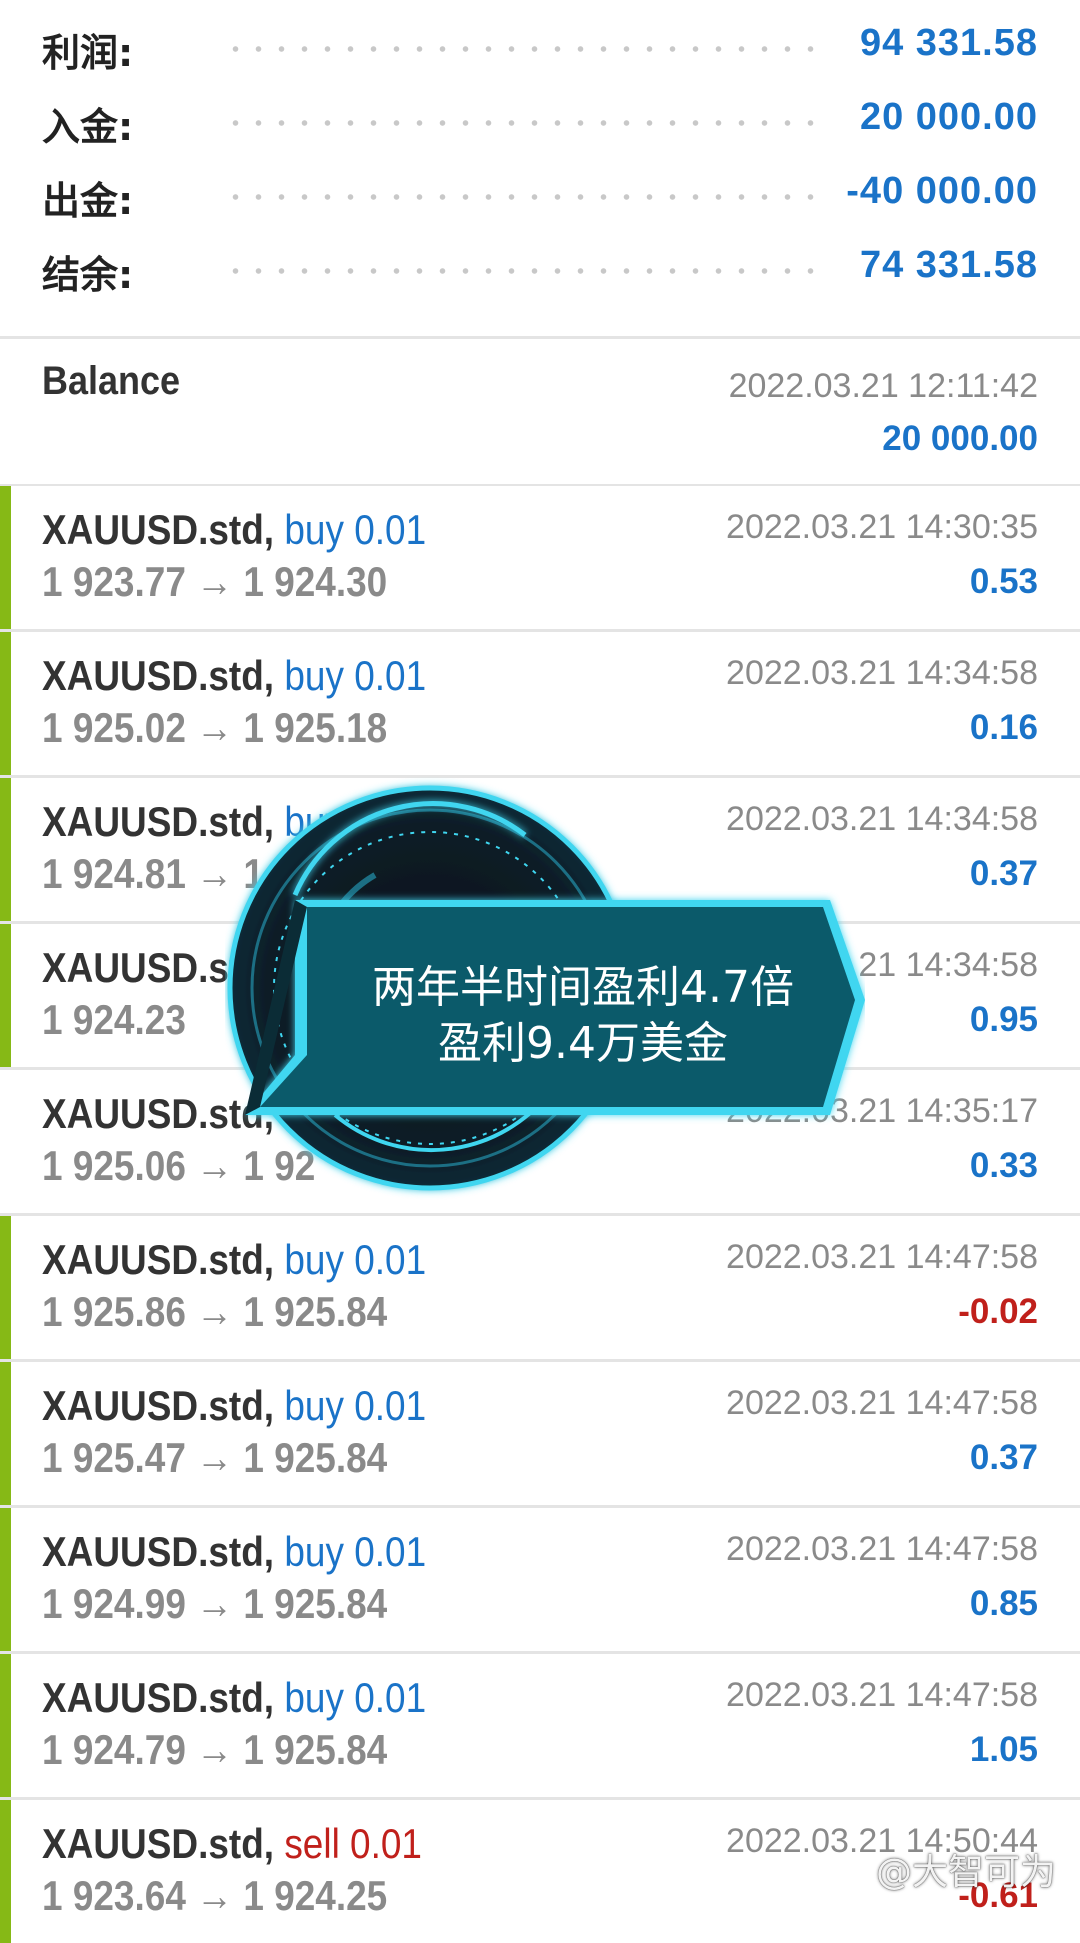 This screenshot has width=1080, height=1943. I want to click on deposit-label: 入金:, so click(88, 127).